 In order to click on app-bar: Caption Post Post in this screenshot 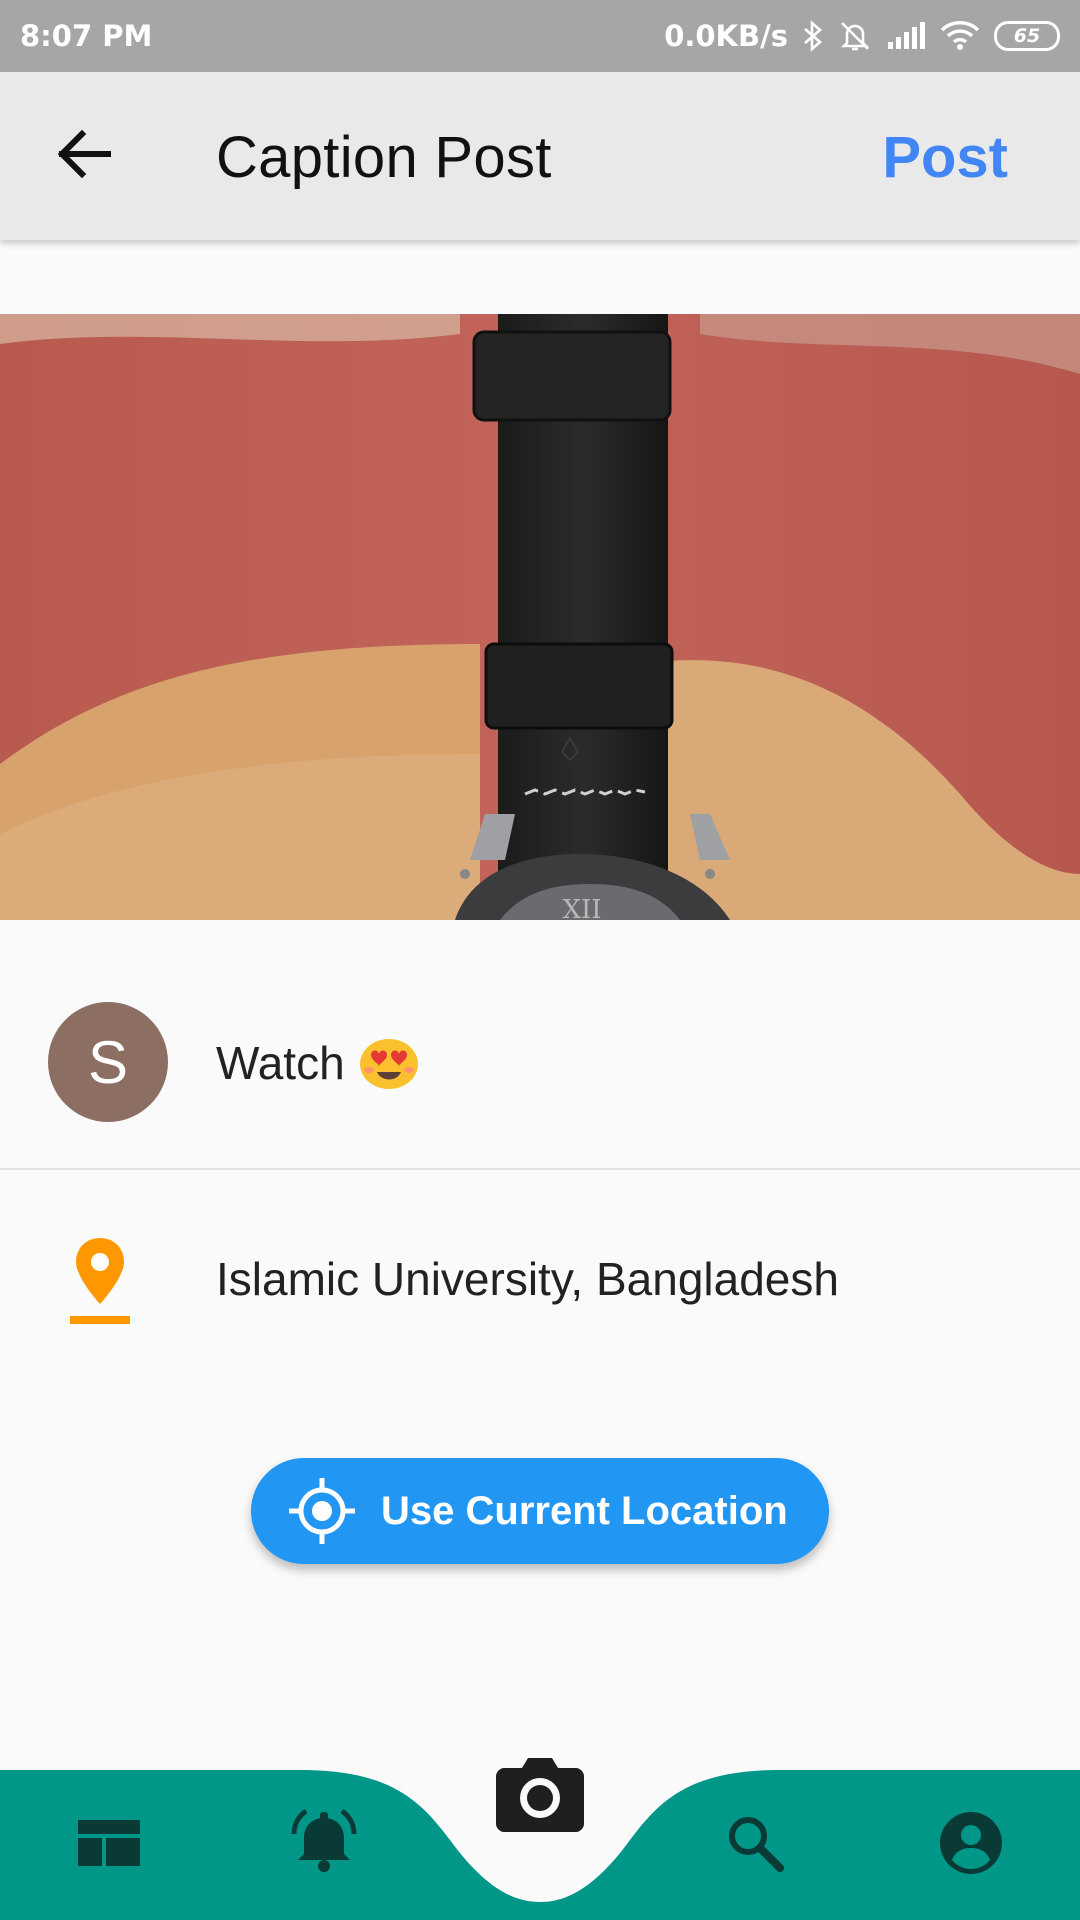, I will do `click(540, 156)`.